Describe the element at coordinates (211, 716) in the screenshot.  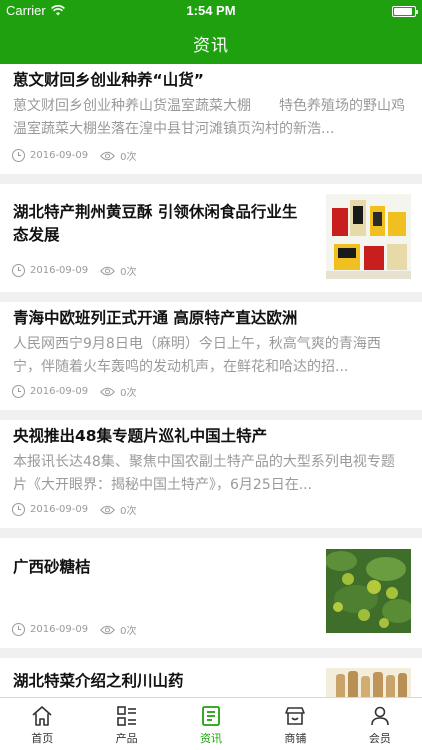
I see `news-doc-icon` at that location.